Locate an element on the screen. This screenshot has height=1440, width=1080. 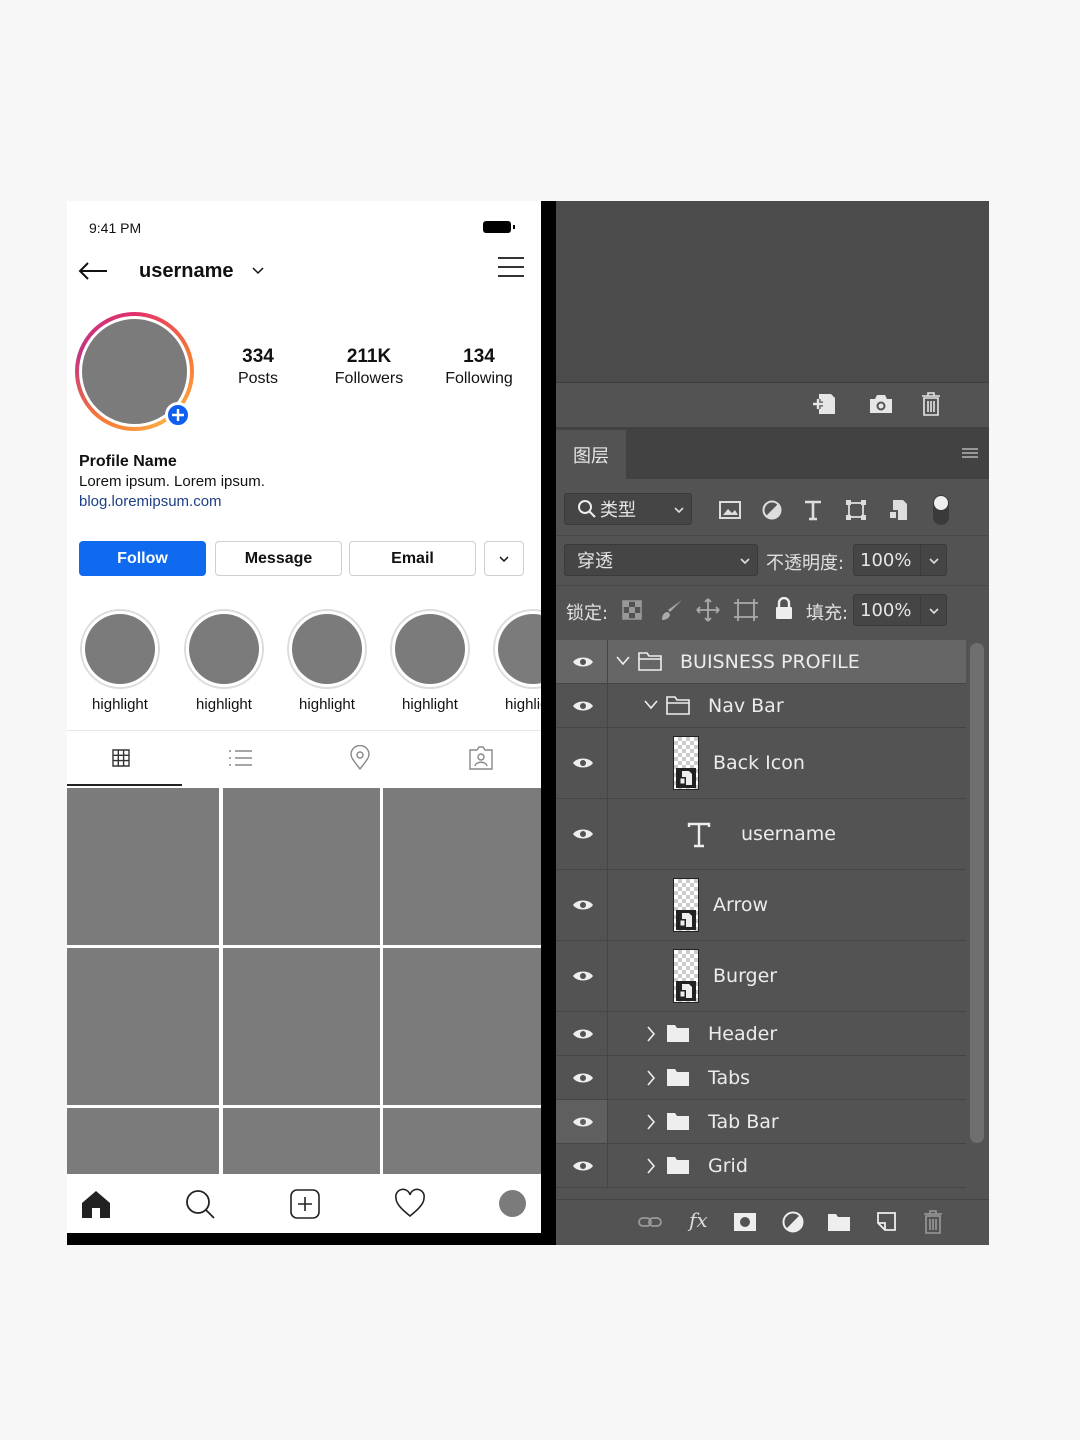
layer-row-group: Nav Bar is located at coordinates (761, 706).